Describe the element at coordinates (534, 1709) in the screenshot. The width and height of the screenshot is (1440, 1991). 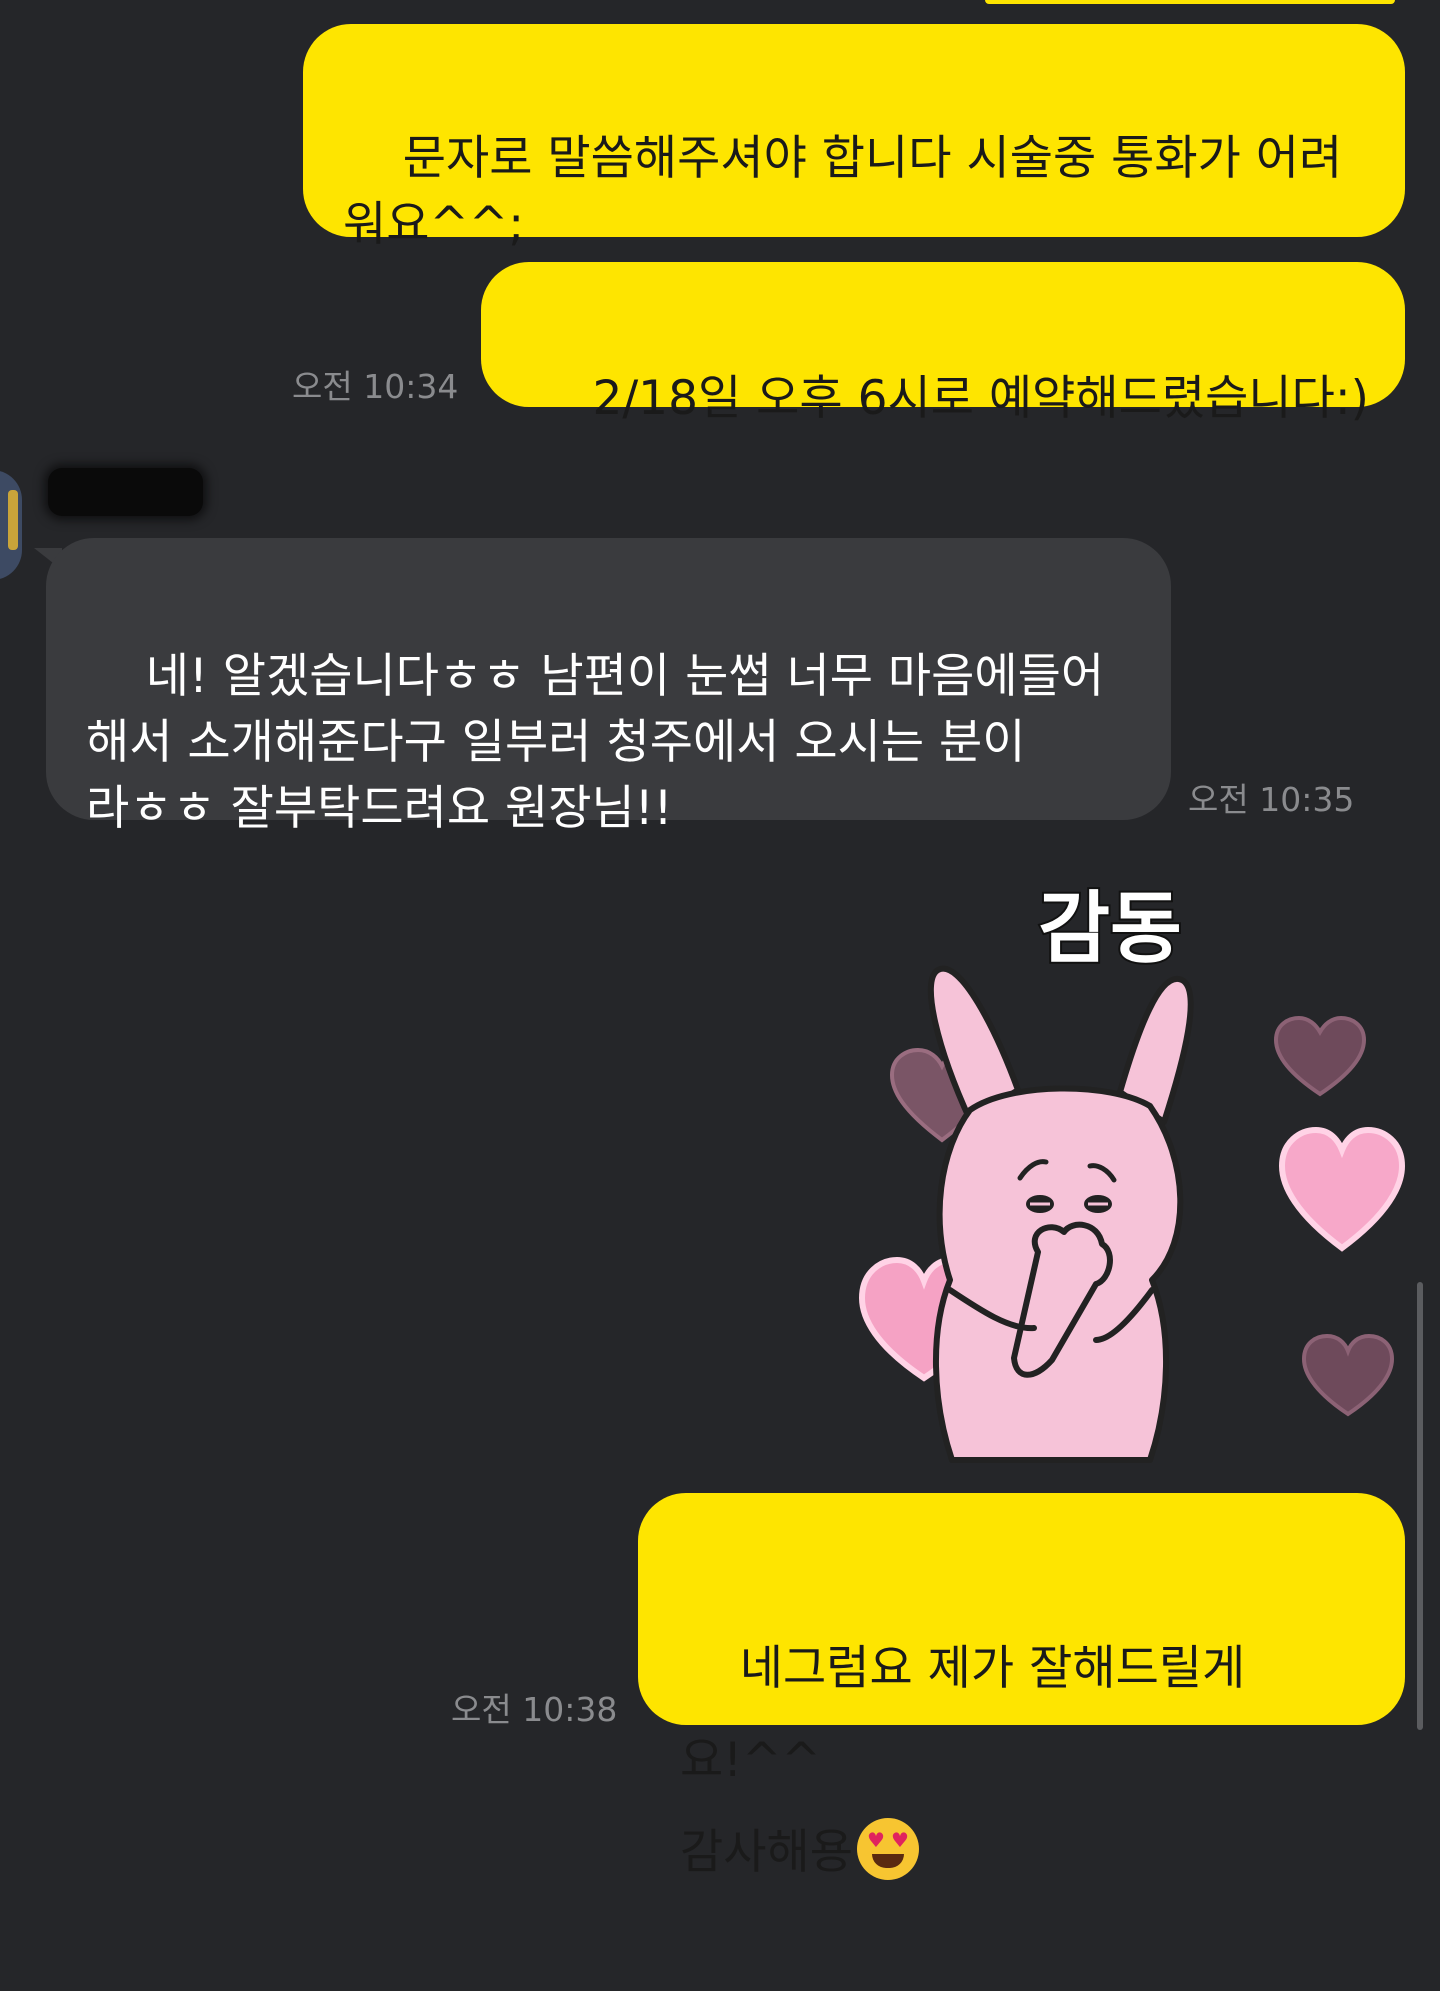
I see `message-timestamp: 오전 10:38` at that location.